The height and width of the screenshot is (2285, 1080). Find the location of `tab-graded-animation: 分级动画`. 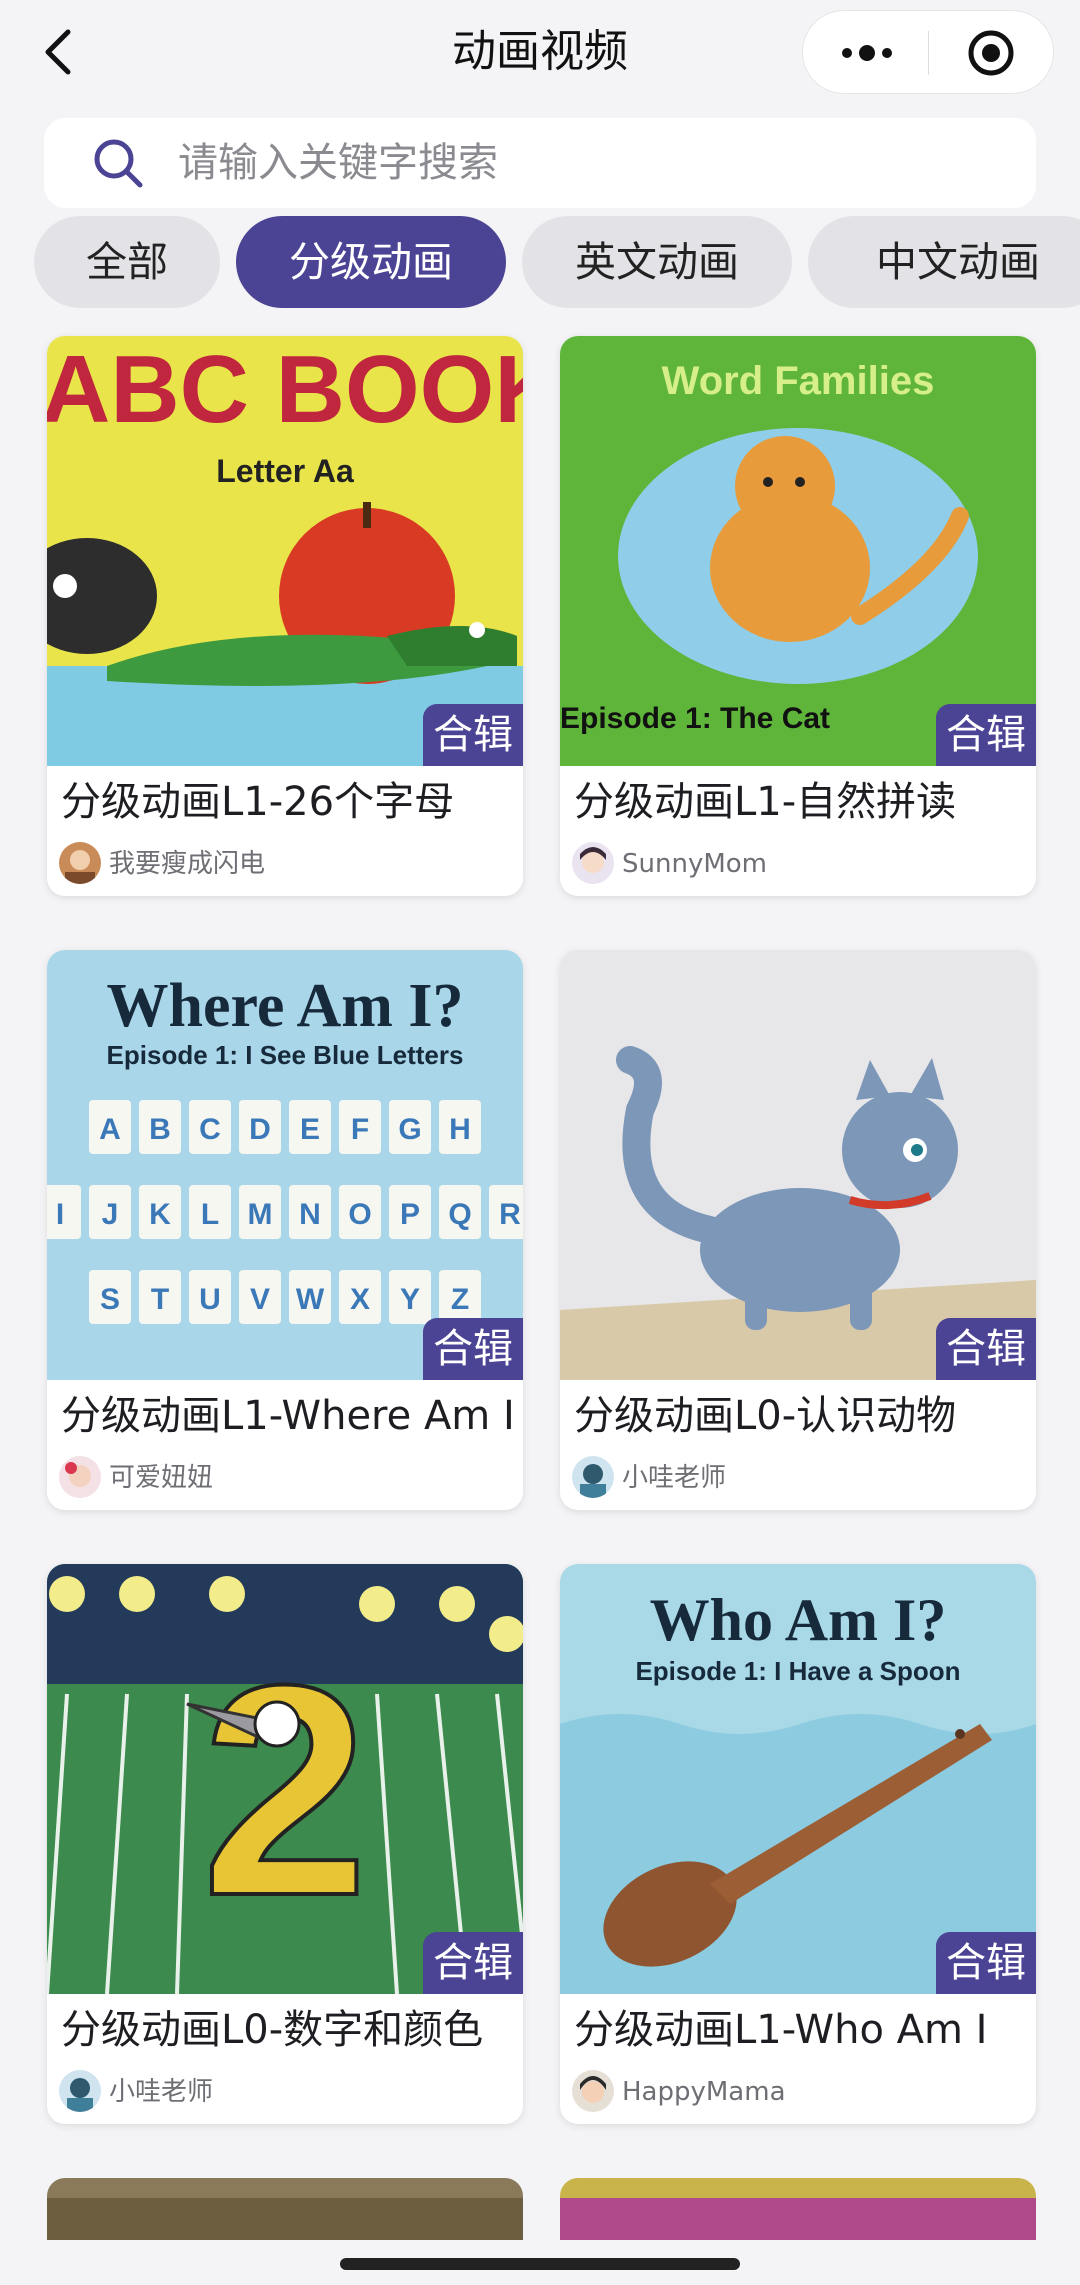

tab-graded-animation: 分级动画 is located at coordinates (371, 262).